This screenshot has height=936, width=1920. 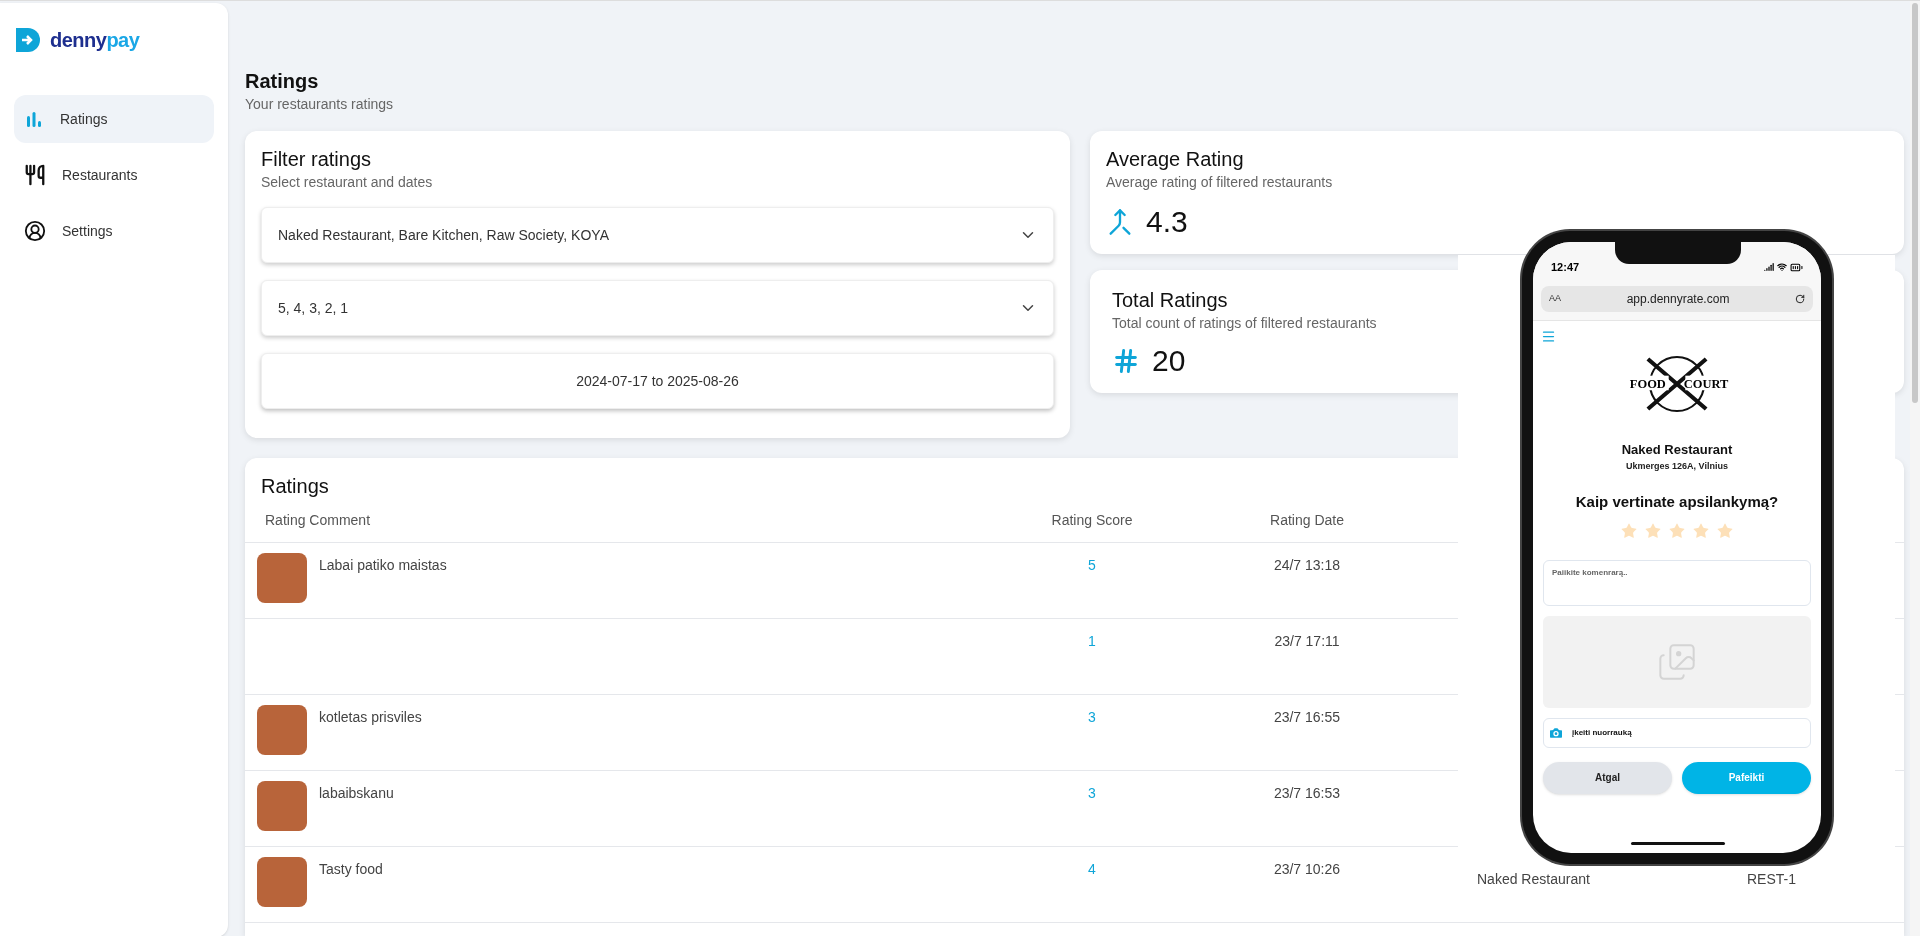 I want to click on average-title: Average Rating, so click(x=1175, y=159).